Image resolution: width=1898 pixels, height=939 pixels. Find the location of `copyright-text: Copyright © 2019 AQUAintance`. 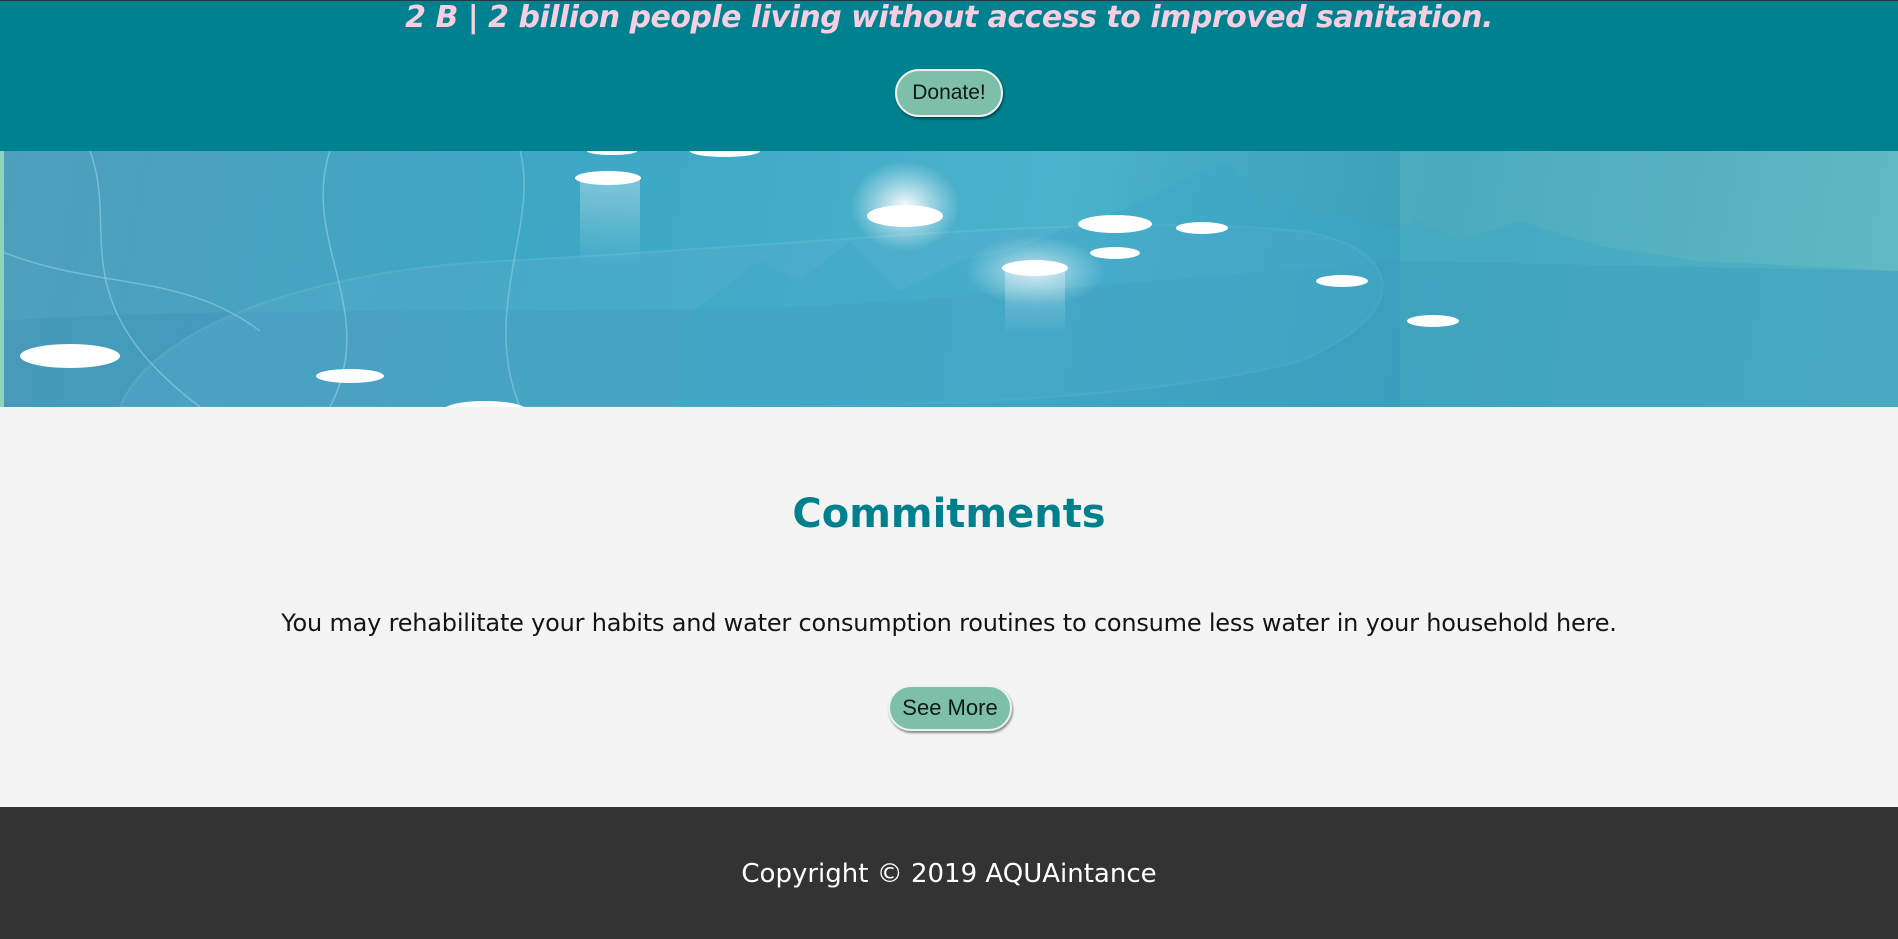

copyright-text: Copyright © 2019 AQUAintance is located at coordinates (949, 874).